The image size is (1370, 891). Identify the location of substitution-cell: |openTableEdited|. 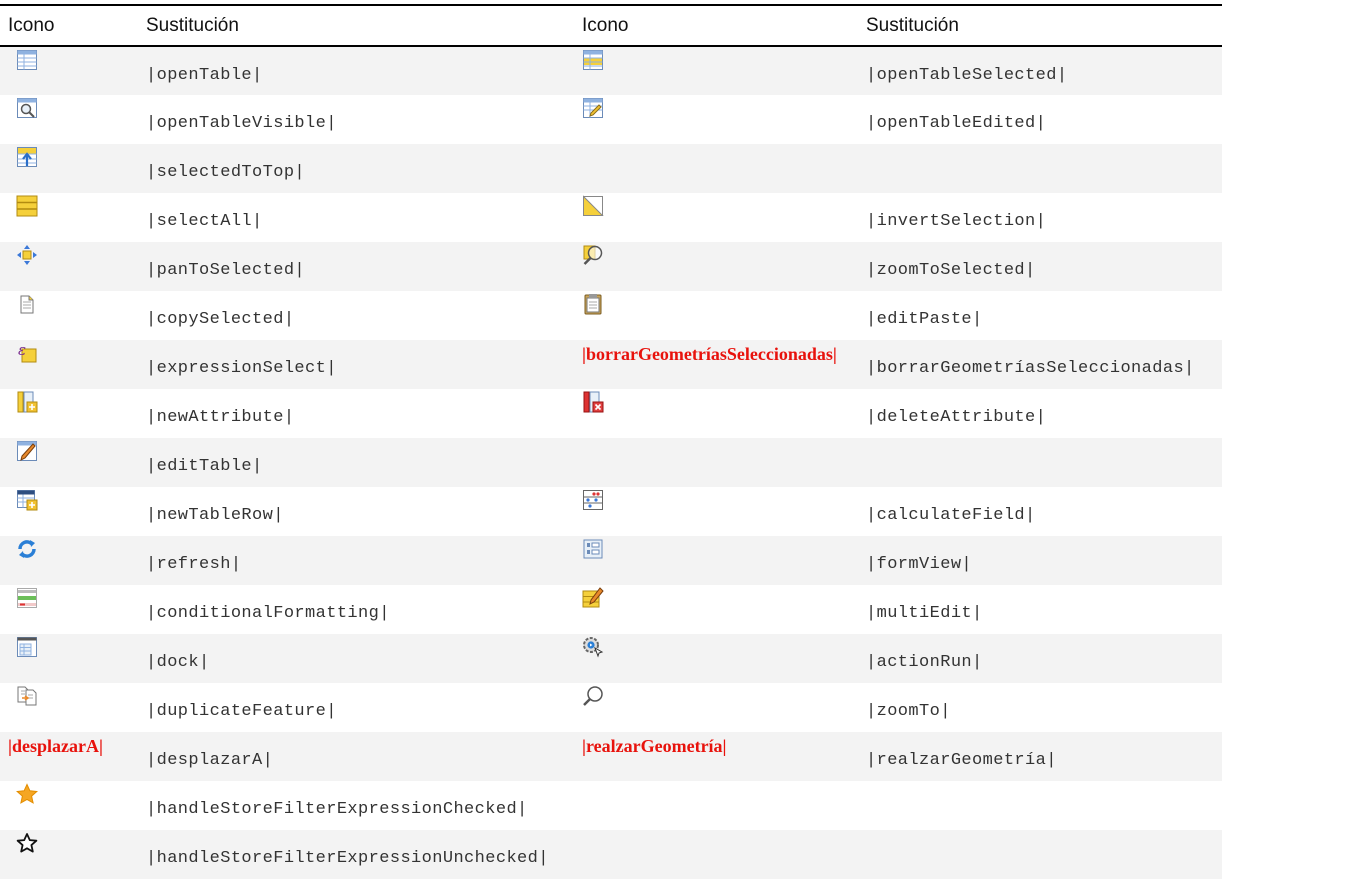
(1040, 119).